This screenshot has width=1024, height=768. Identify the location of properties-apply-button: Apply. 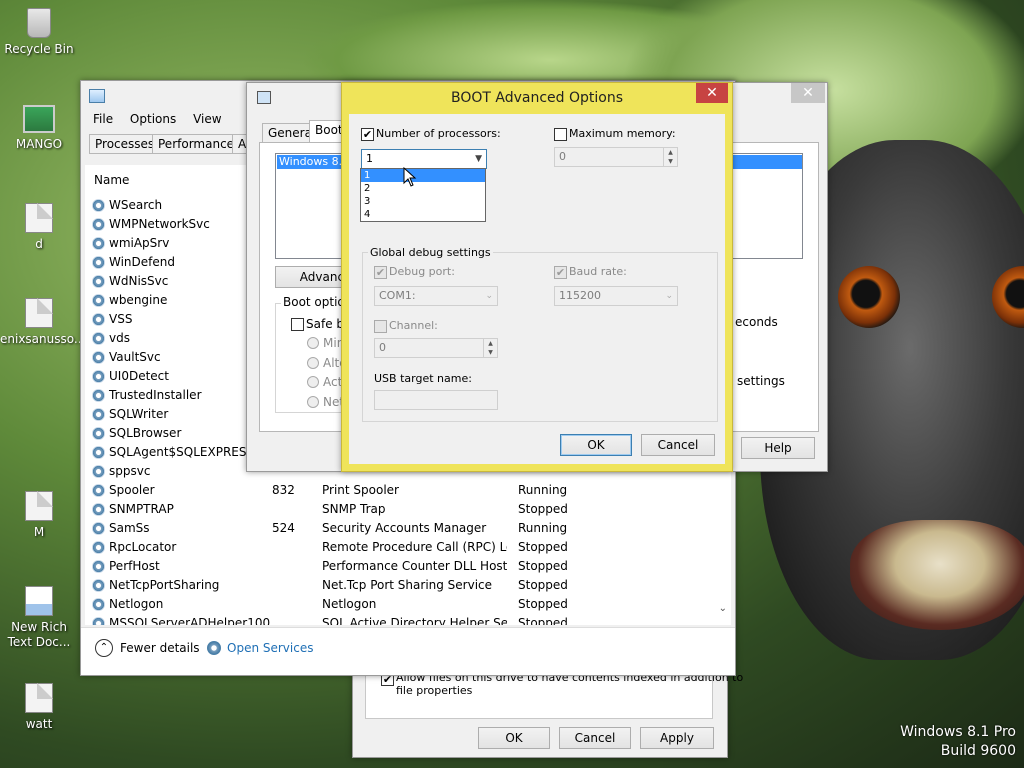
(677, 738).